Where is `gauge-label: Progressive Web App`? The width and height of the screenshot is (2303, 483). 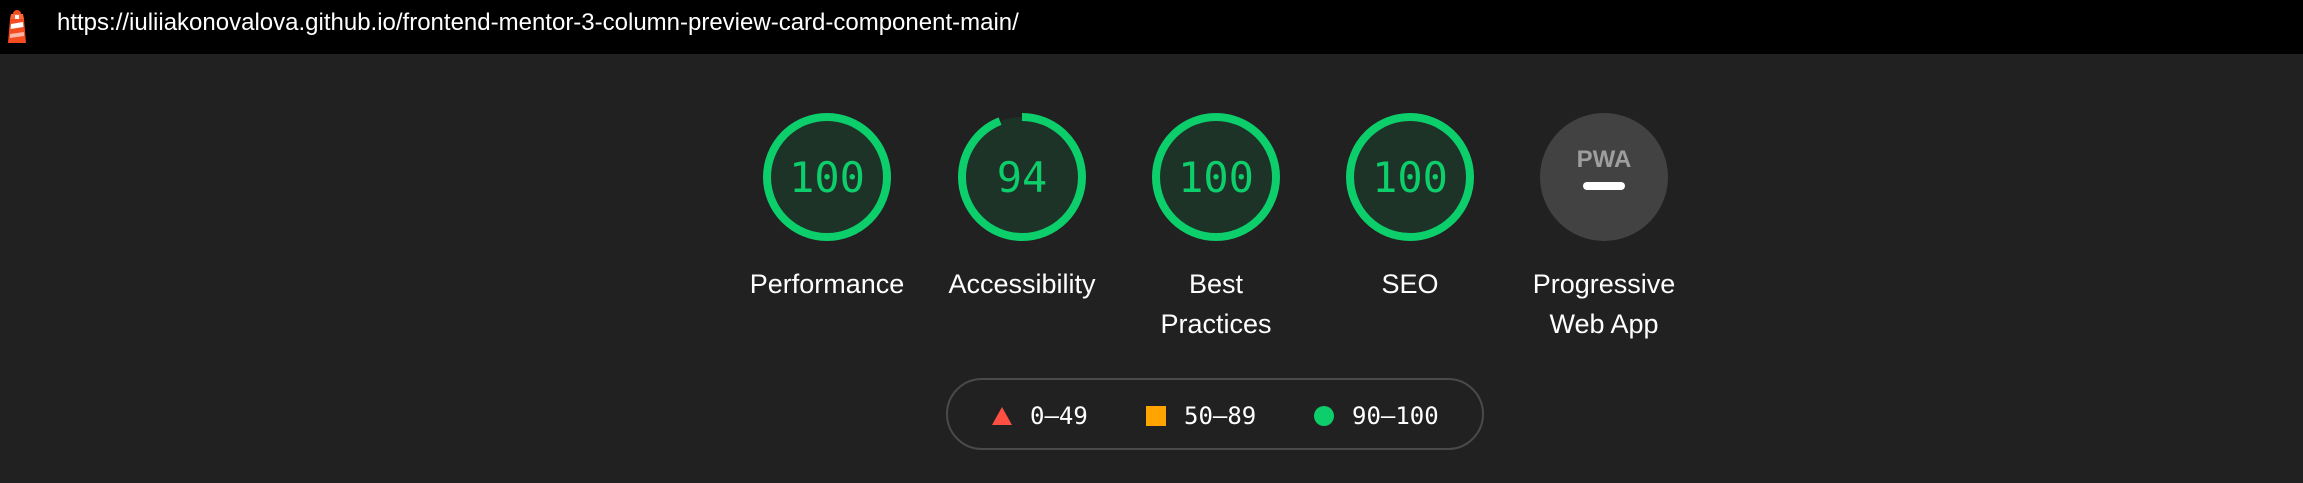
gauge-label: Progressive Web App is located at coordinates (1604, 304).